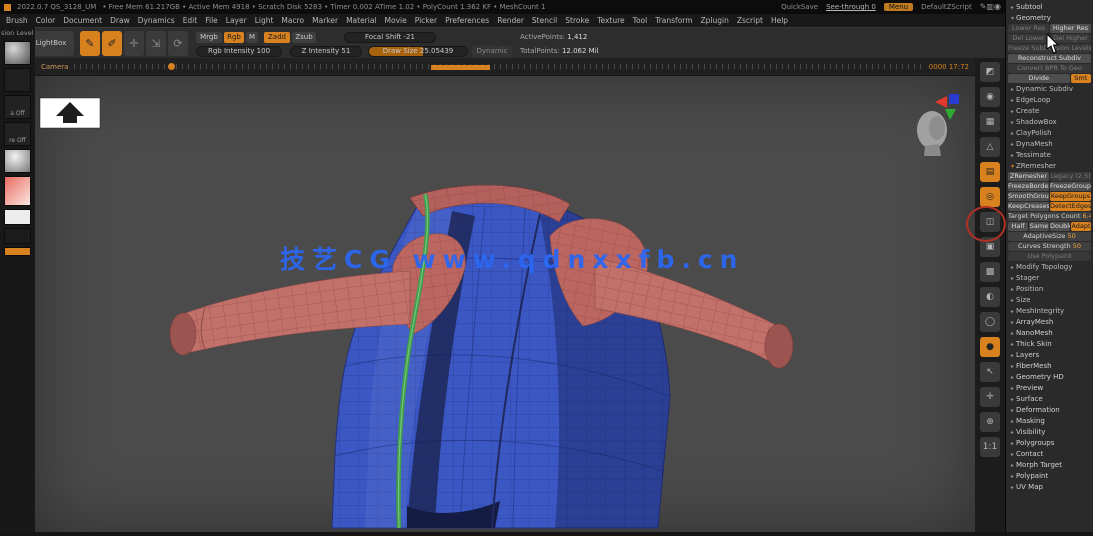 This screenshot has width=1093, height=536. I want to click on rgb-button: Rgb, so click(234, 37).